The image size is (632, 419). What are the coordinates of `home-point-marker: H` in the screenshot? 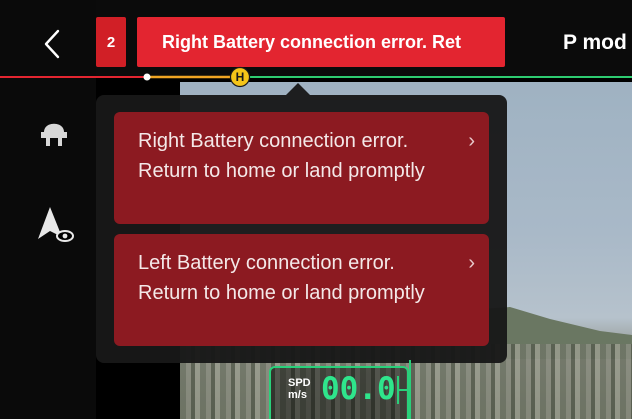 It's located at (240, 77).